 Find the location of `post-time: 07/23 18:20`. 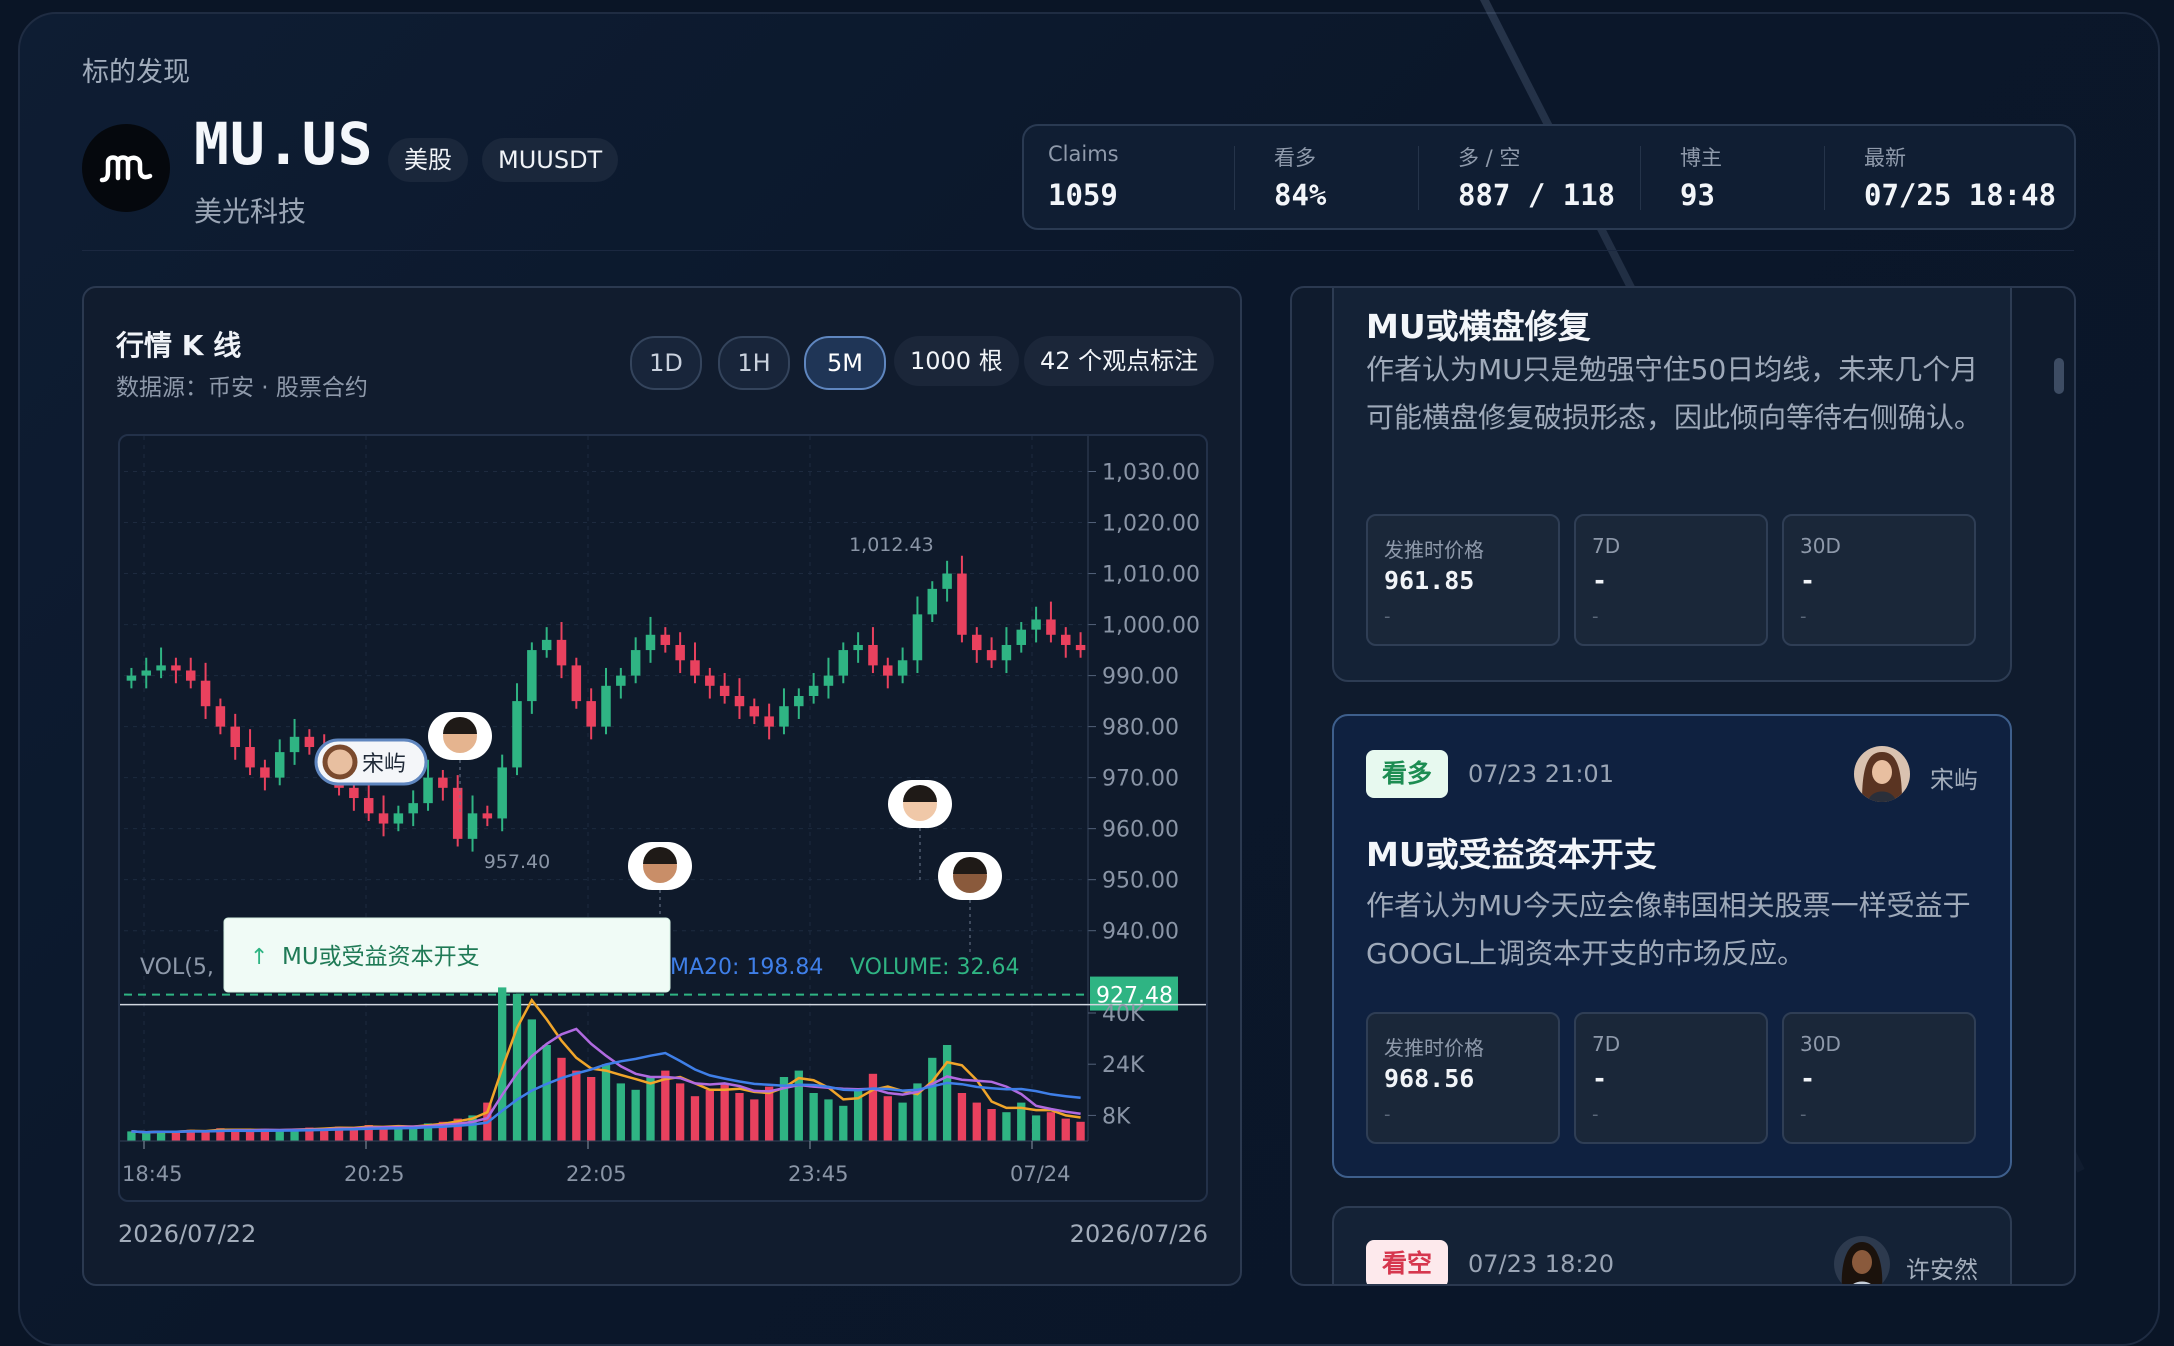

post-time: 07/23 18:20 is located at coordinates (1541, 1264).